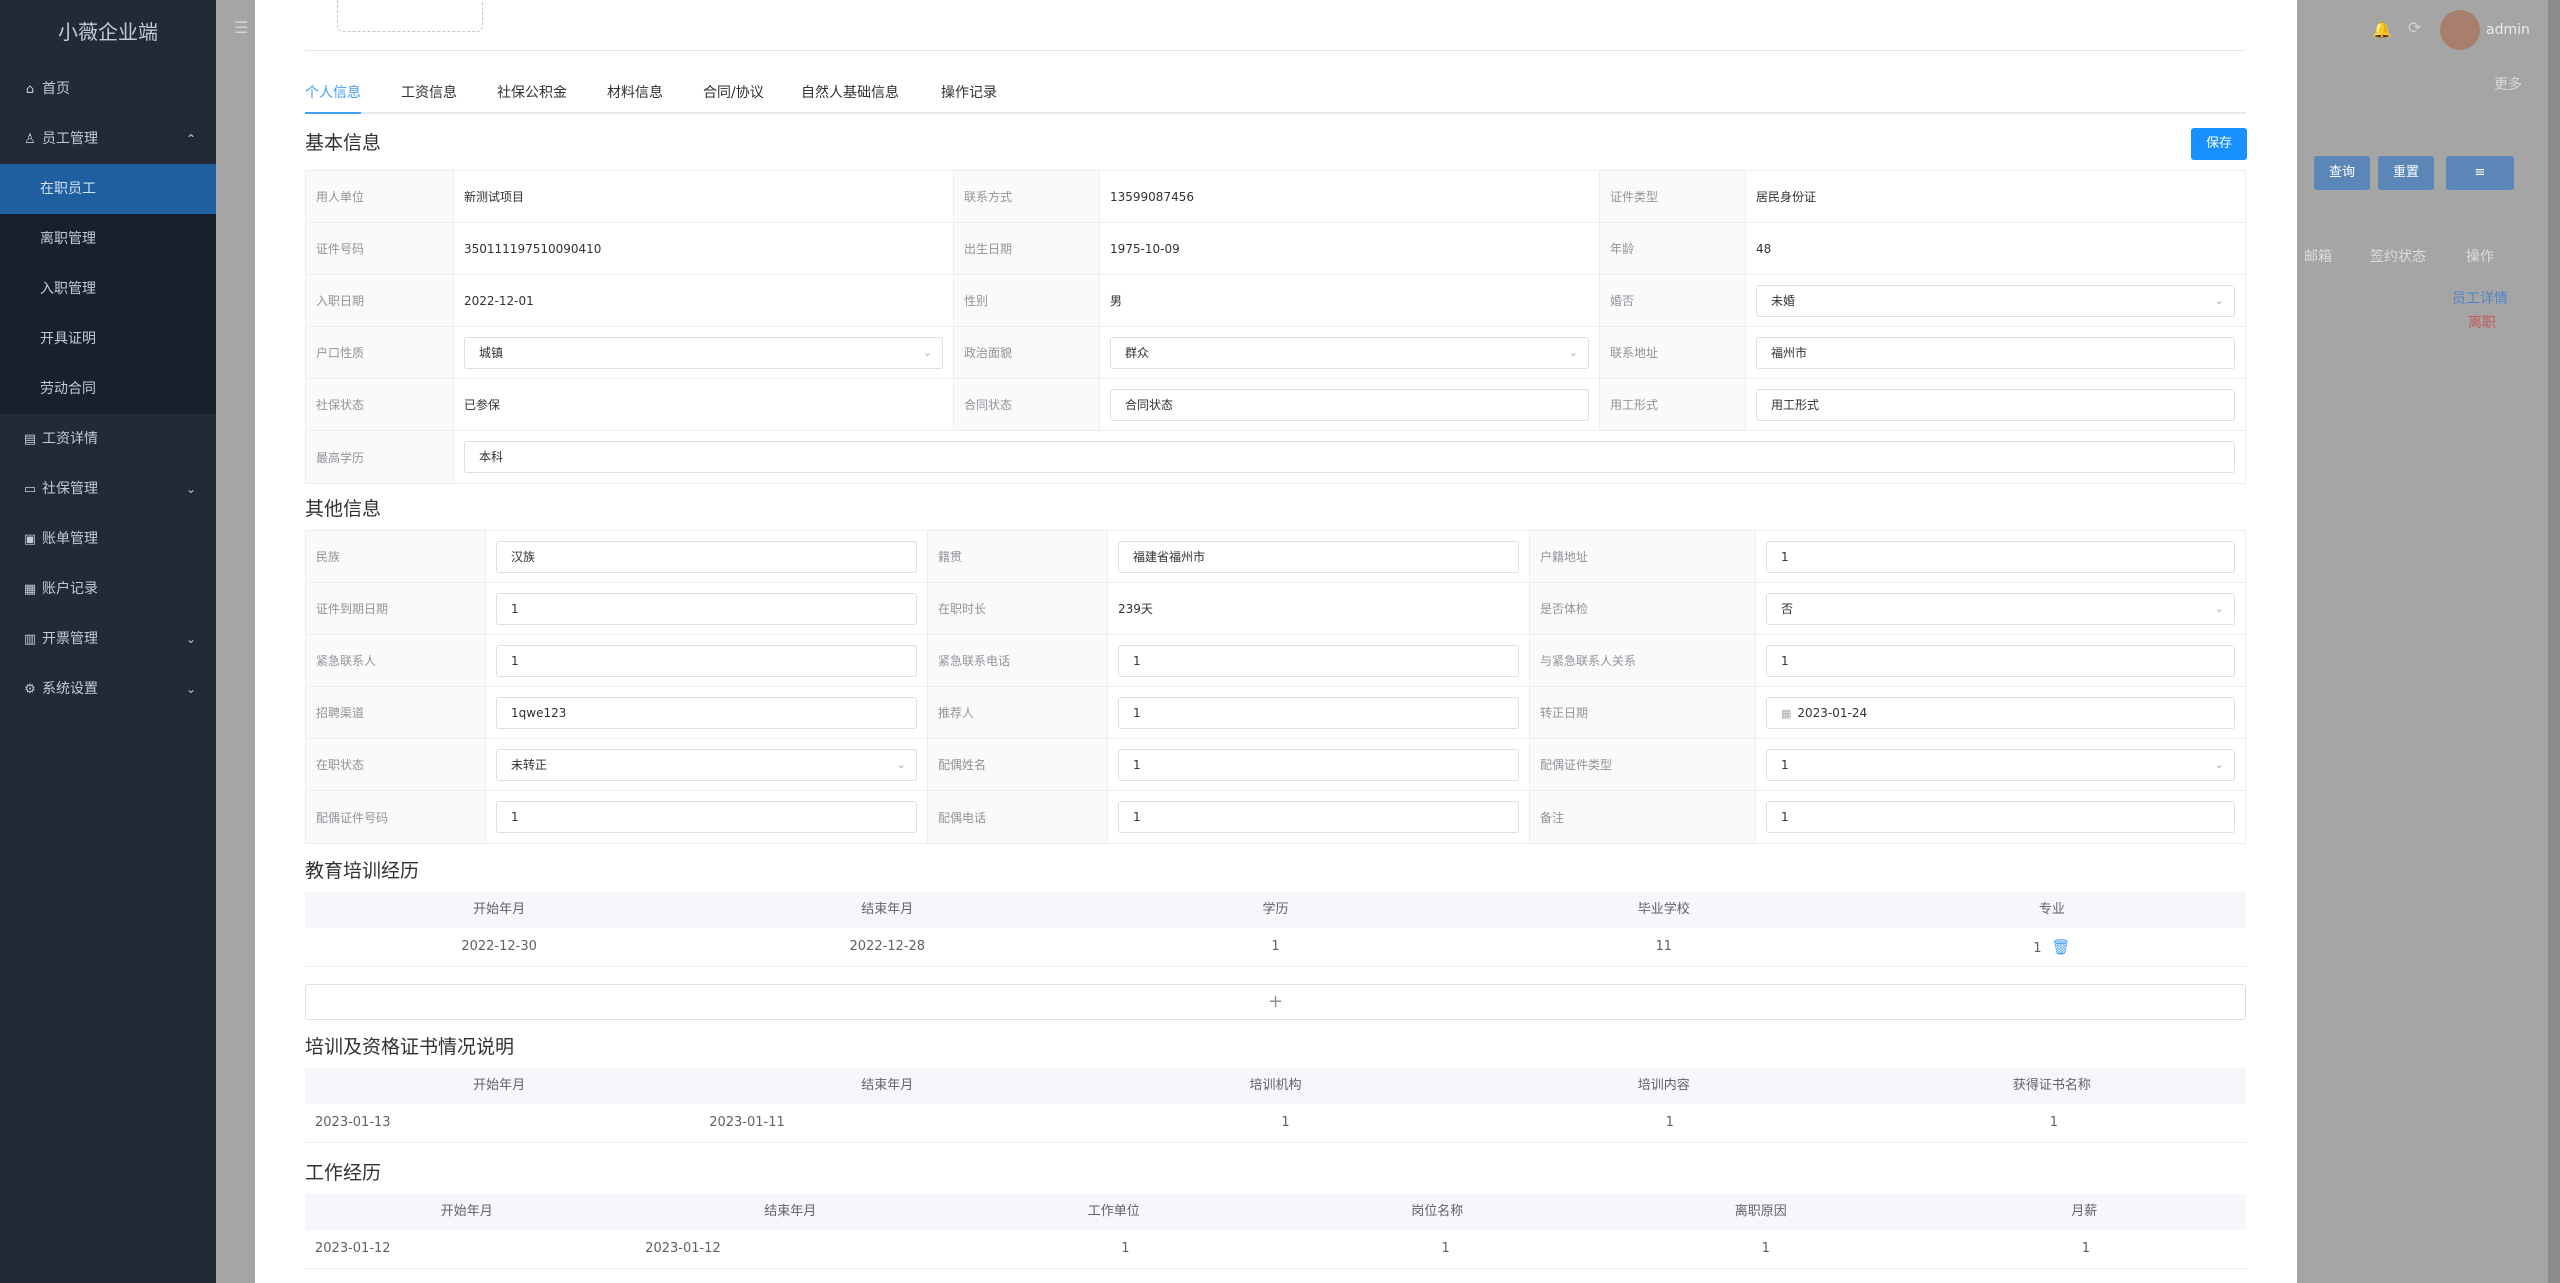 The image size is (2560, 1283). What do you see at coordinates (1995, 300) in the screenshot?
I see `marital-select: 未婚 ⌄` at bounding box center [1995, 300].